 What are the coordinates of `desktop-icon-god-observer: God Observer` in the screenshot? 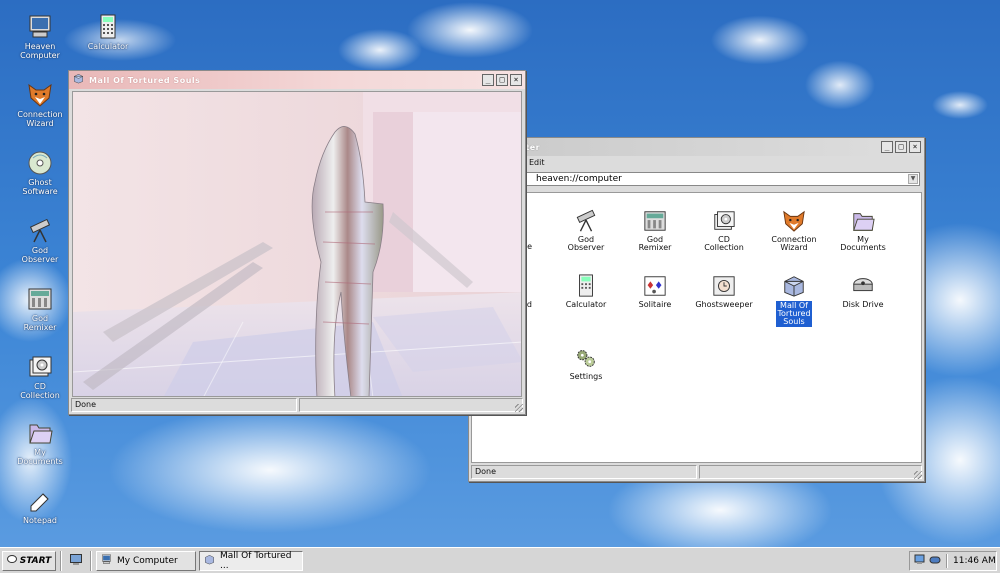 It's located at (40, 241).